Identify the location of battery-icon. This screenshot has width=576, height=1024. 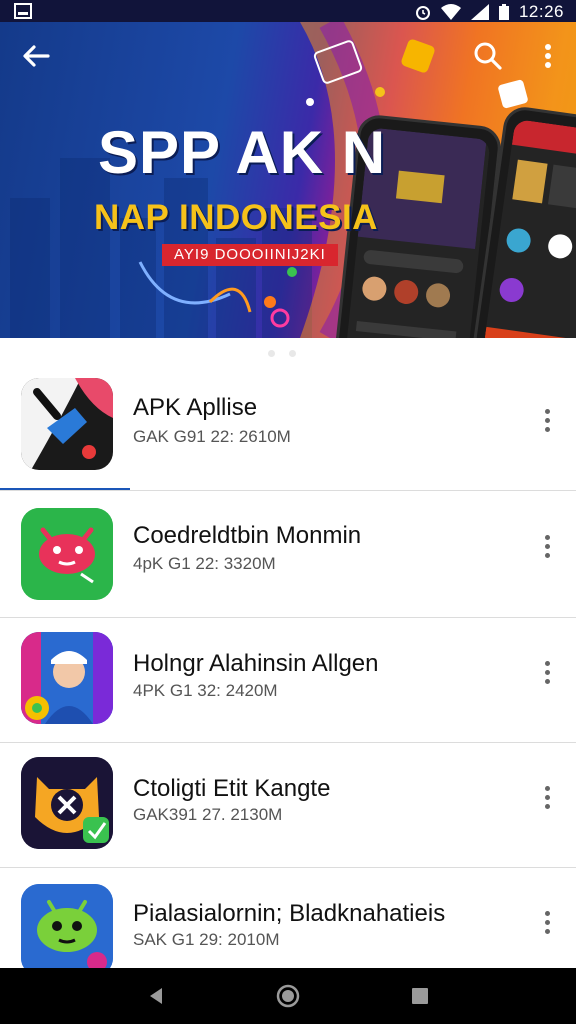
(503, 12).